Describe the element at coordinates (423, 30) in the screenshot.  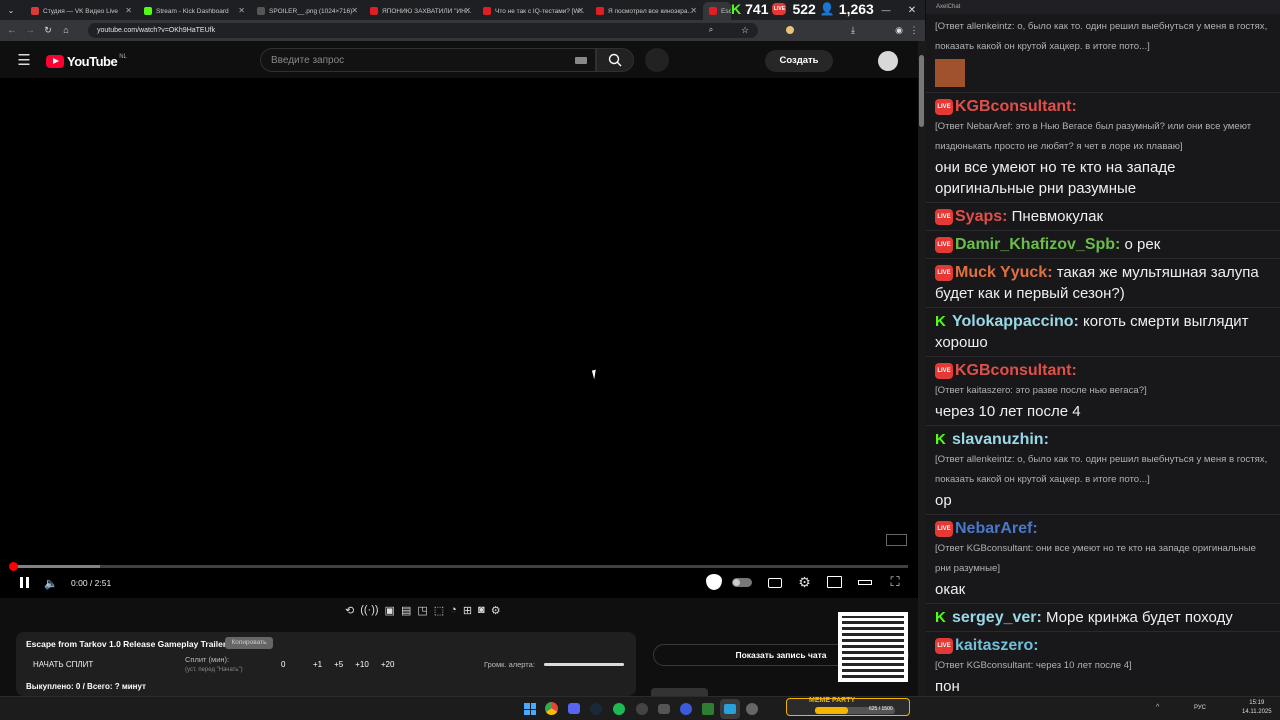
I see `url-field: youtube.com/watch?v=OKh9HaTEUfk` at that location.